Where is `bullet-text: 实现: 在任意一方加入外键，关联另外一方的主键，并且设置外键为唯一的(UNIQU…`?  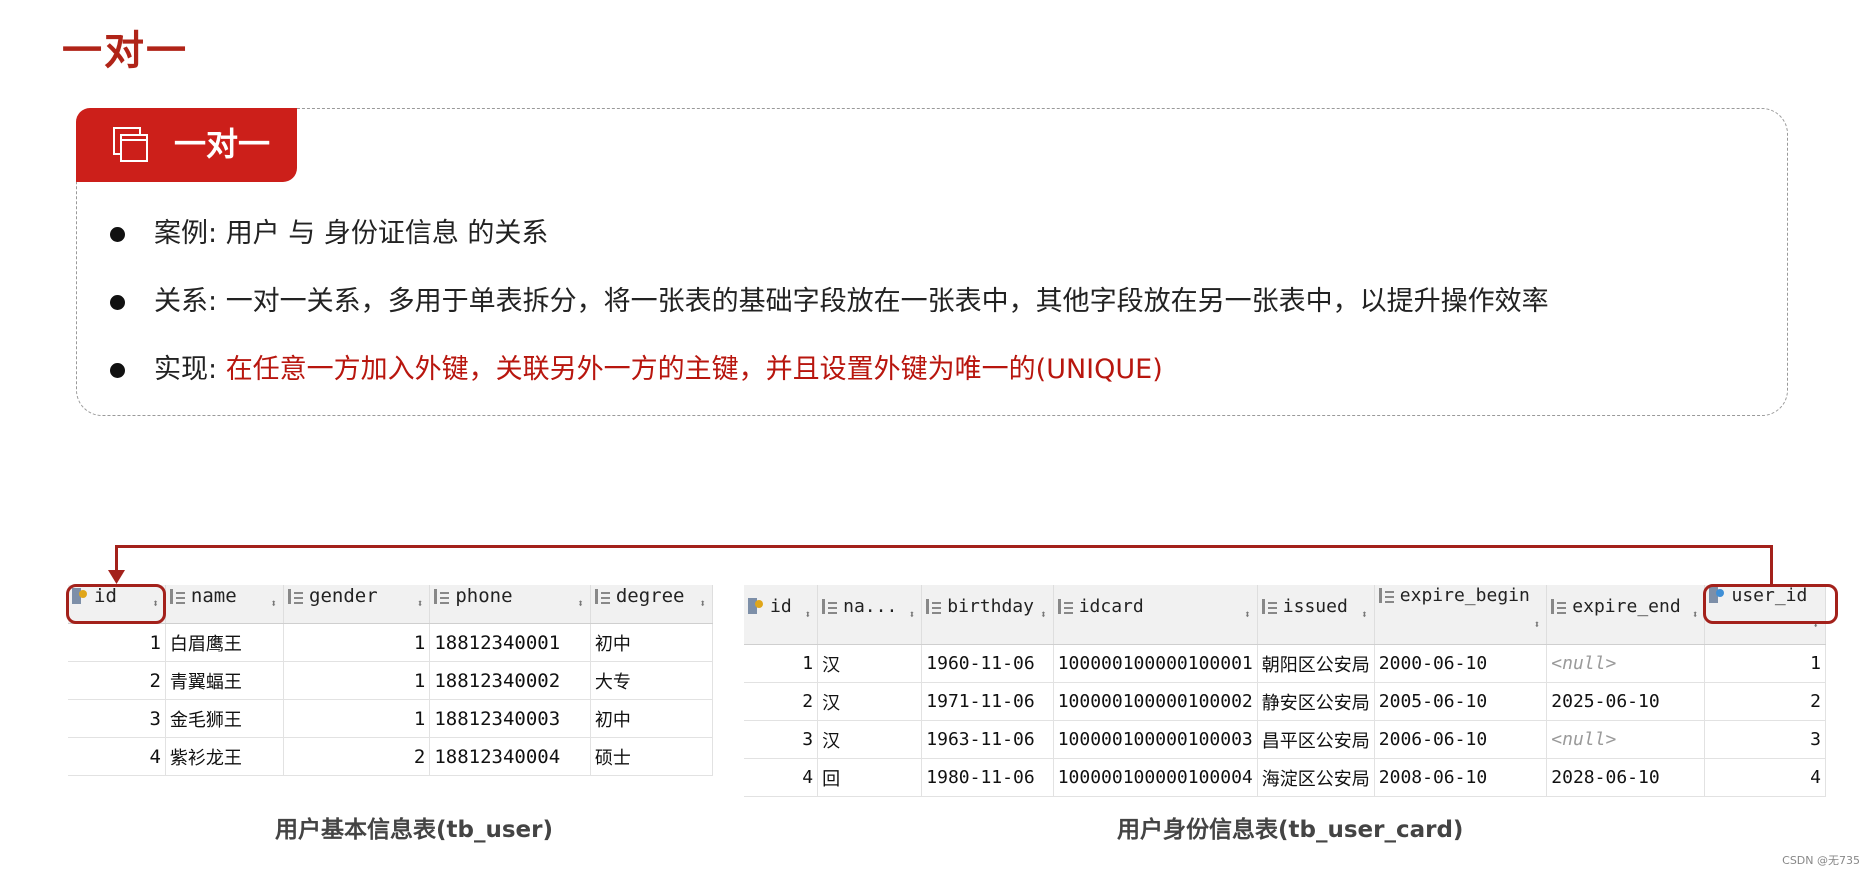
bullet-text: 实现: 在任意一方加入外键，关联另外一方的主键，并且设置外键为唯一的(UNIQU… is located at coordinates (658, 370).